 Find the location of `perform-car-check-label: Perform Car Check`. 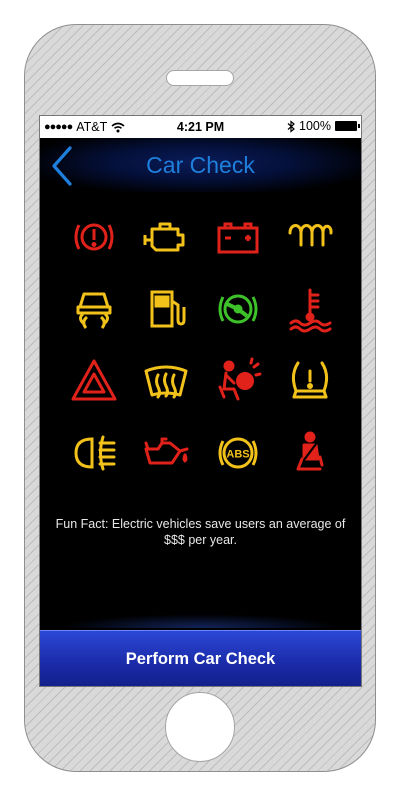

perform-car-check-label: Perform Car Check is located at coordinates (200, 658).